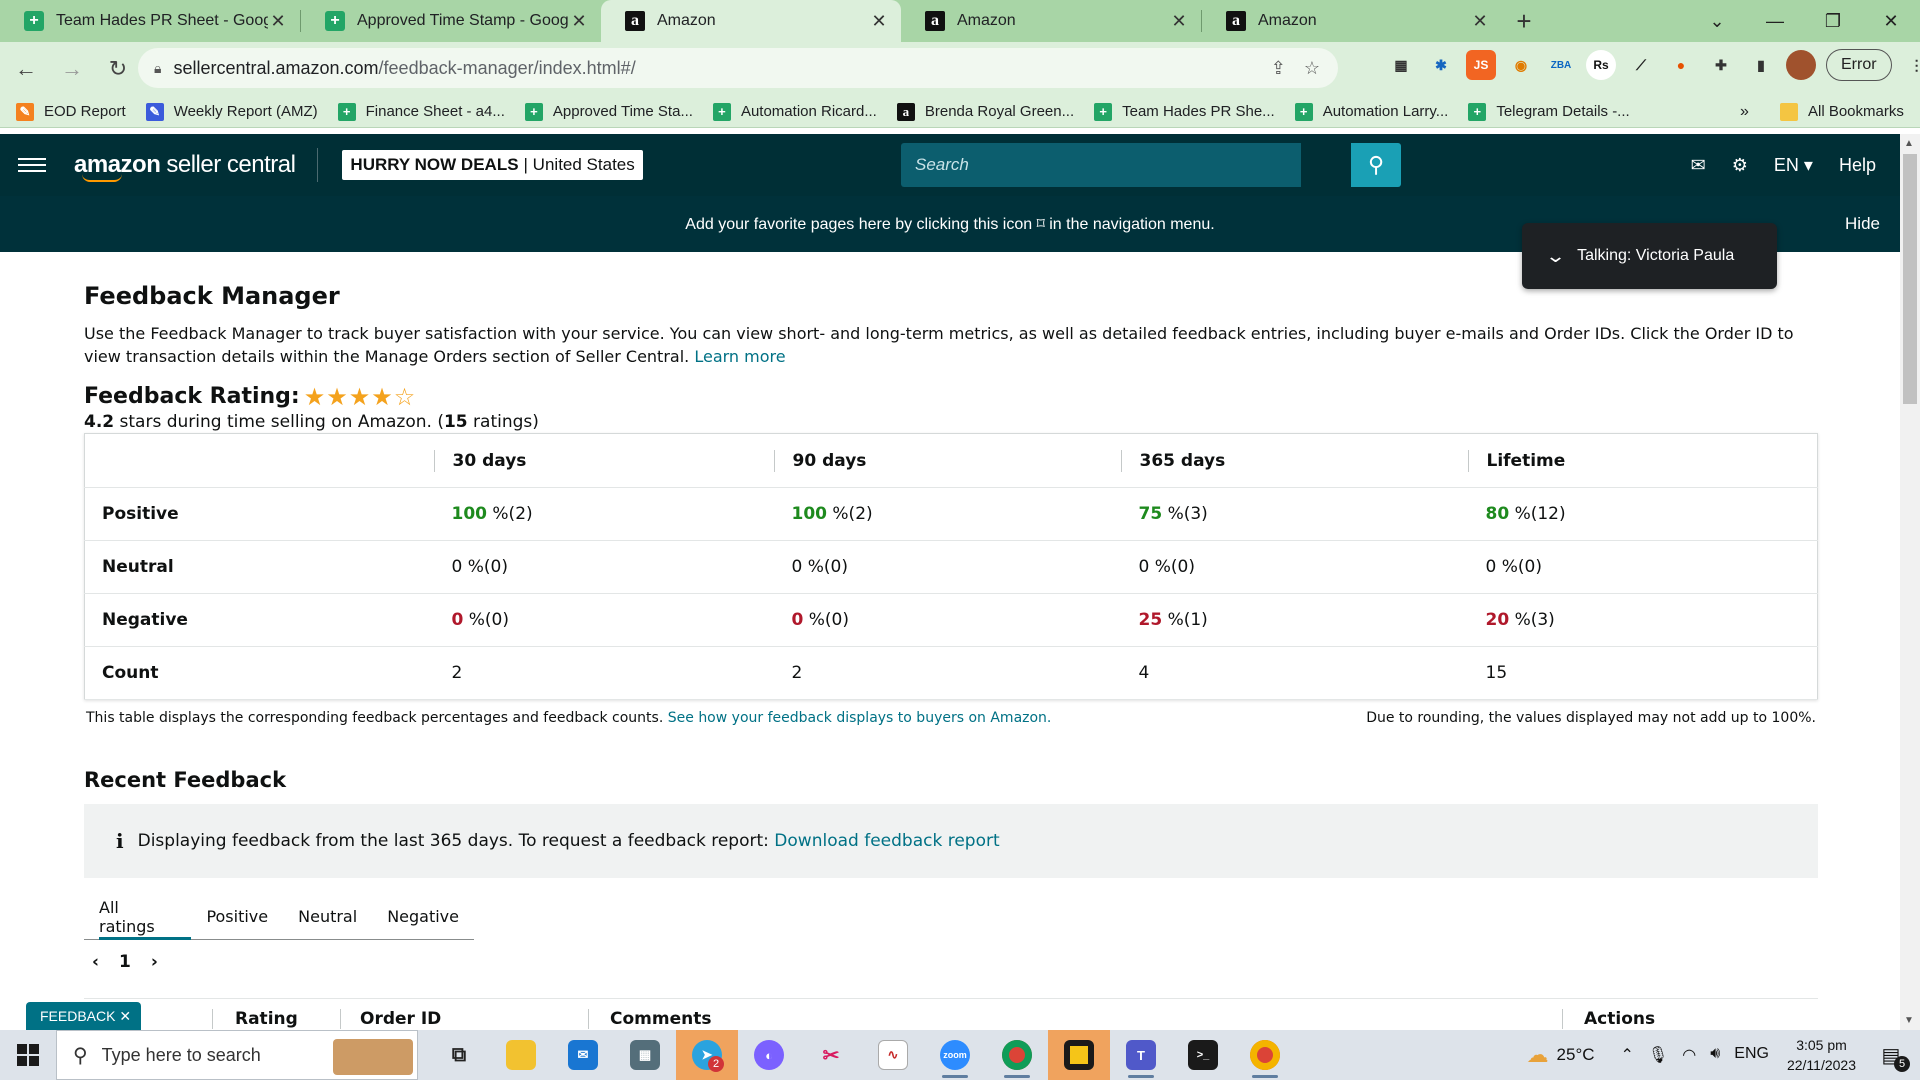 This screenshot has height=1080, width=1920. I want to click on bookmark-item: ✎ EOD Report, so click(71, 111).